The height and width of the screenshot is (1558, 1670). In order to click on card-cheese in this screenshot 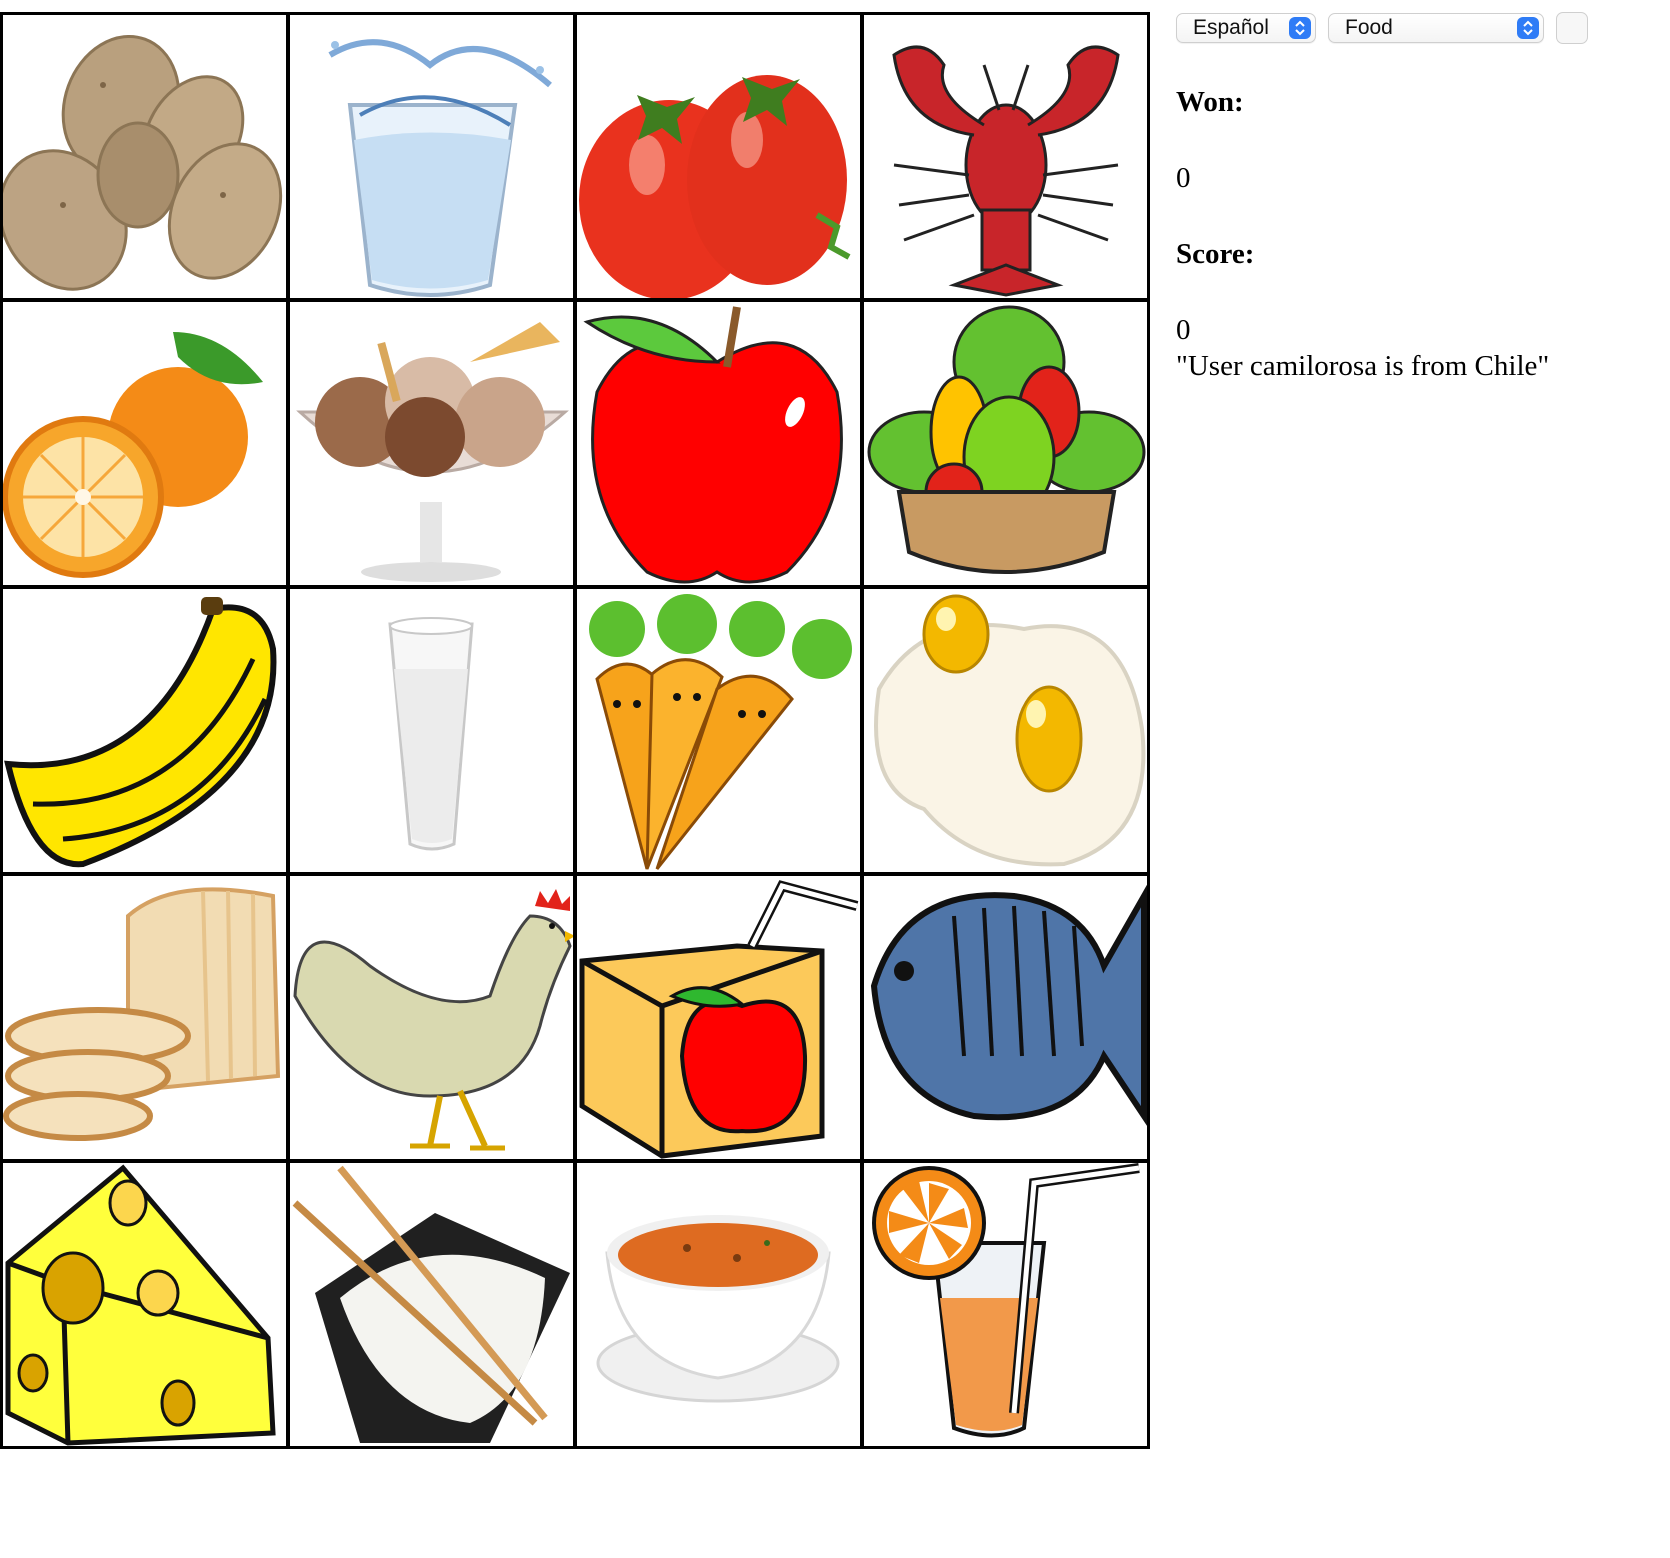, I will do `click(144, 1304)`.